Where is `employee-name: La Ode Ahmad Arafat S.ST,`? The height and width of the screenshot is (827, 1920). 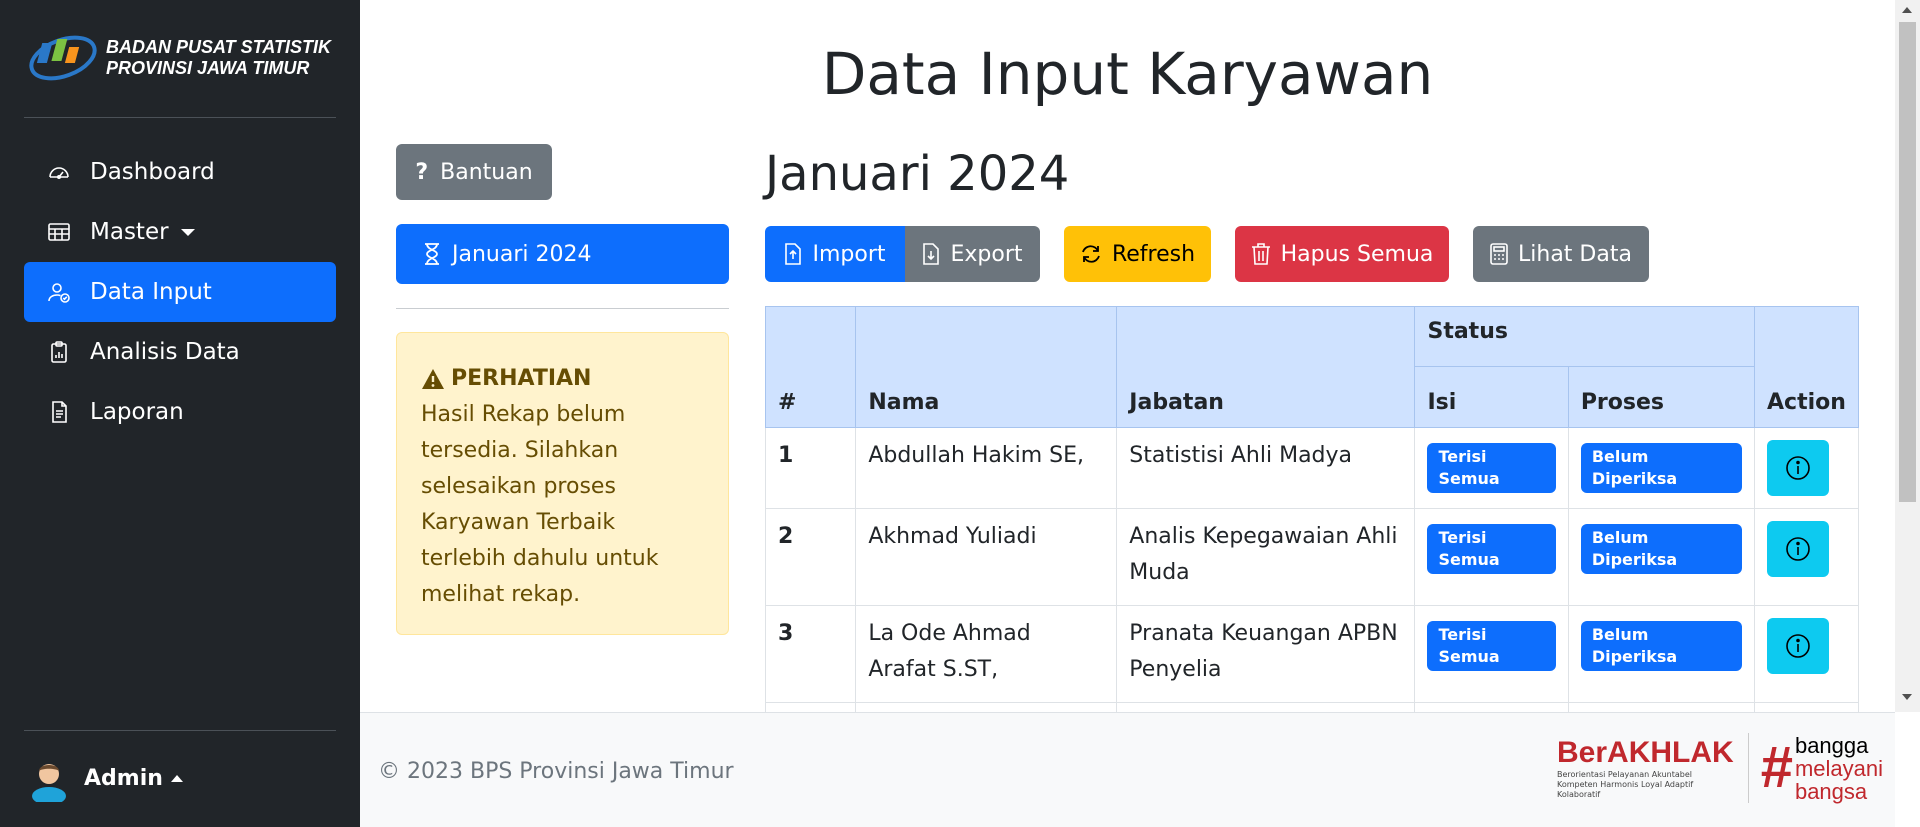
employee-name: La Ode Ahmad Arafat S.ST, is located at coordinates (986, 654).